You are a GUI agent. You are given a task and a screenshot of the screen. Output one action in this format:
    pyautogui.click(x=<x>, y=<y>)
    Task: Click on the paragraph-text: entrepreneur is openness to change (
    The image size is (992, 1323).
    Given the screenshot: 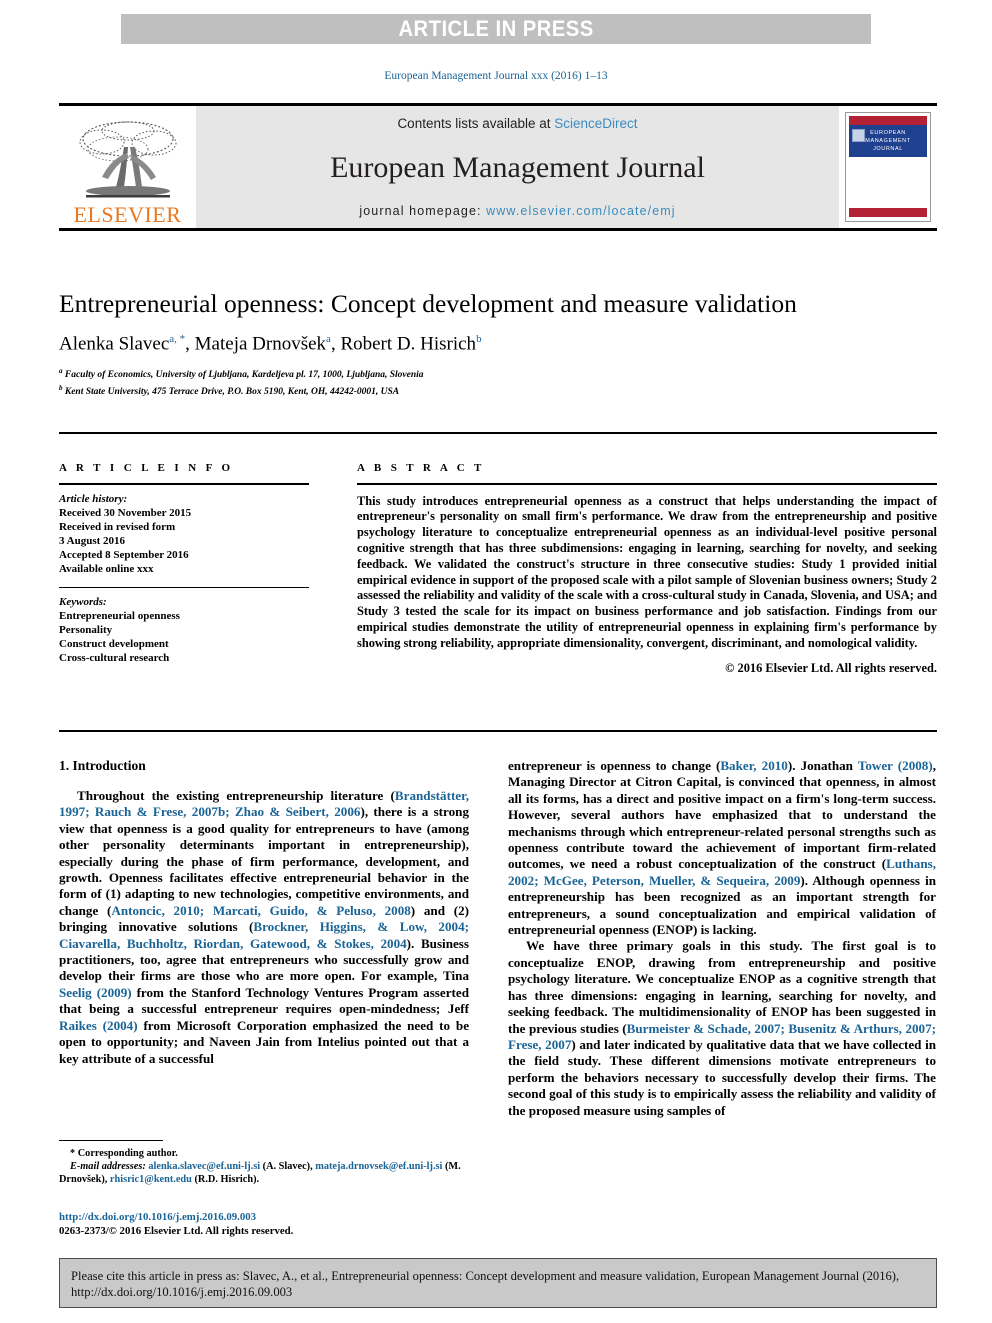 What is the action you would take?
    pyautogui.click(x=614, y=765)
    